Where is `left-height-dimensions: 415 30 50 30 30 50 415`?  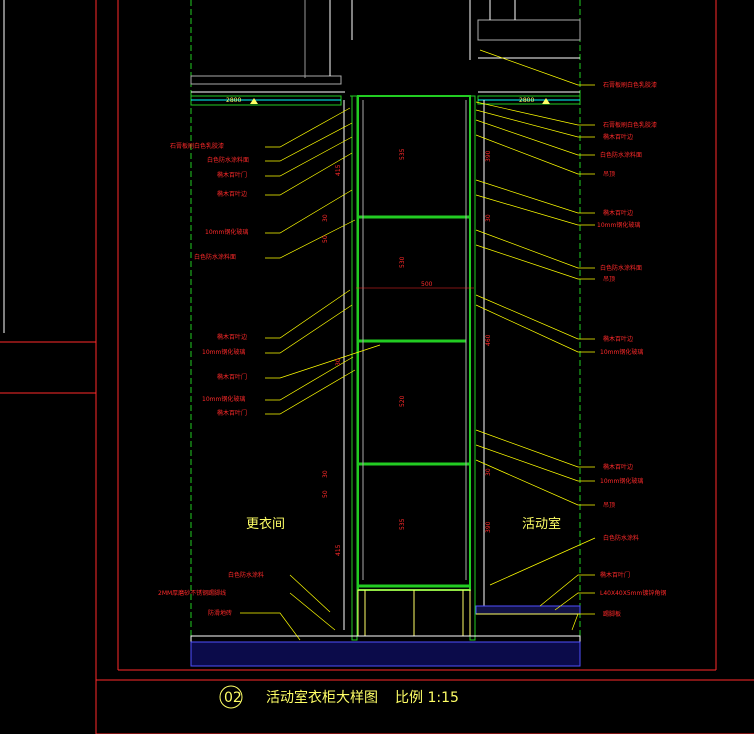 left-height-dimensions: 415 30 50 30 30 50 415 is located at coordinates (332, 360).